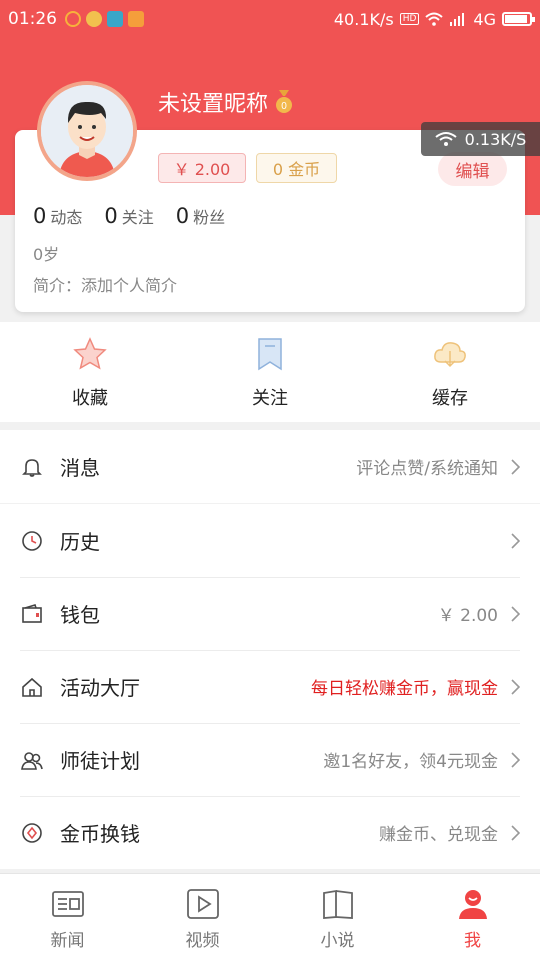 This screenshot has height=960, width=540. I want to click on tab-news: 新闻, so click(67, 917).